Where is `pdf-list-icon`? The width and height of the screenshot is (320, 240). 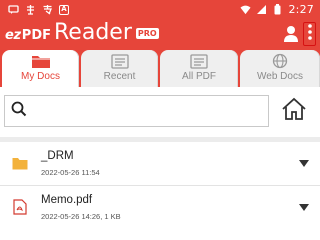 pdf-list-icon is located at coordinates (199, 61).